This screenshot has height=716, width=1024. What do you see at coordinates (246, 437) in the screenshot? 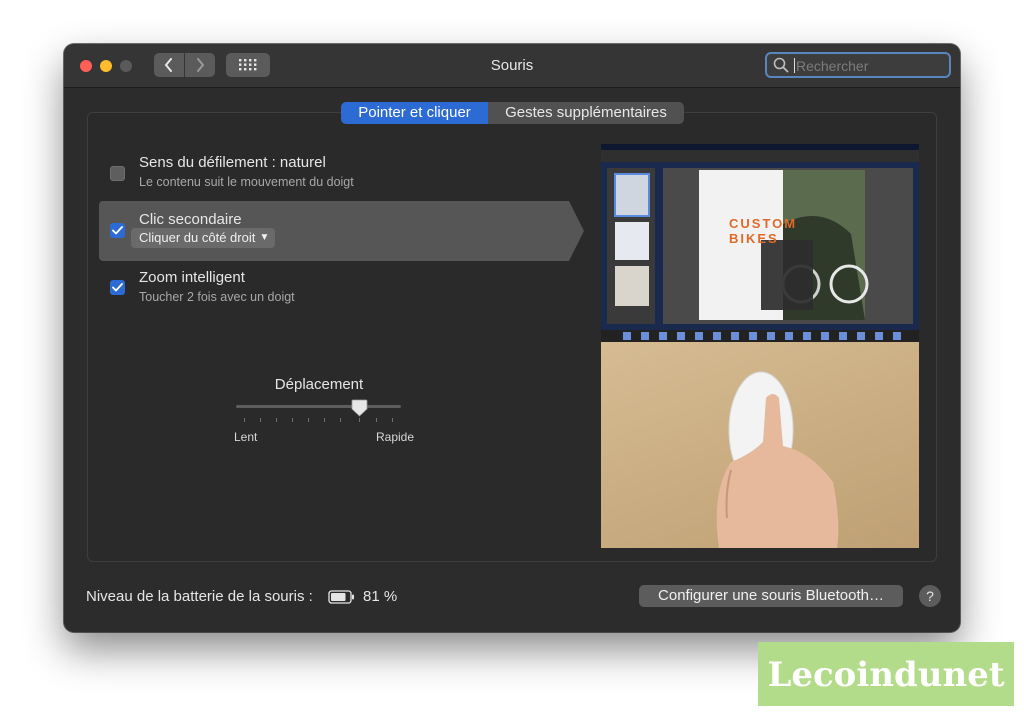
I see `slider-min-label: Lent` at bounding box center [246, 437].